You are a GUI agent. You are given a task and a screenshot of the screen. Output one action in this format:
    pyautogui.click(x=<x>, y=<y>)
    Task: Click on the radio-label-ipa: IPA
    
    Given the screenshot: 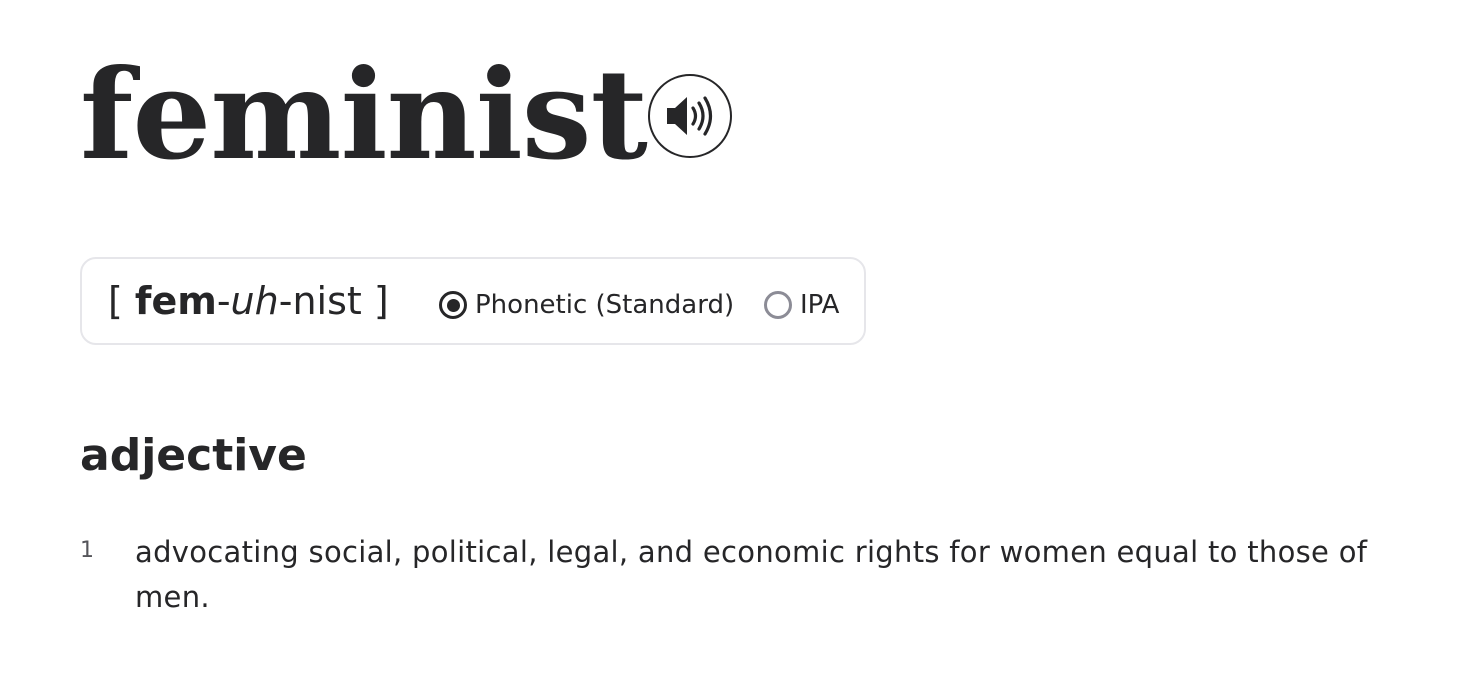 What is the action you would take?
    pyautogui.click(x=819, y=305)
    